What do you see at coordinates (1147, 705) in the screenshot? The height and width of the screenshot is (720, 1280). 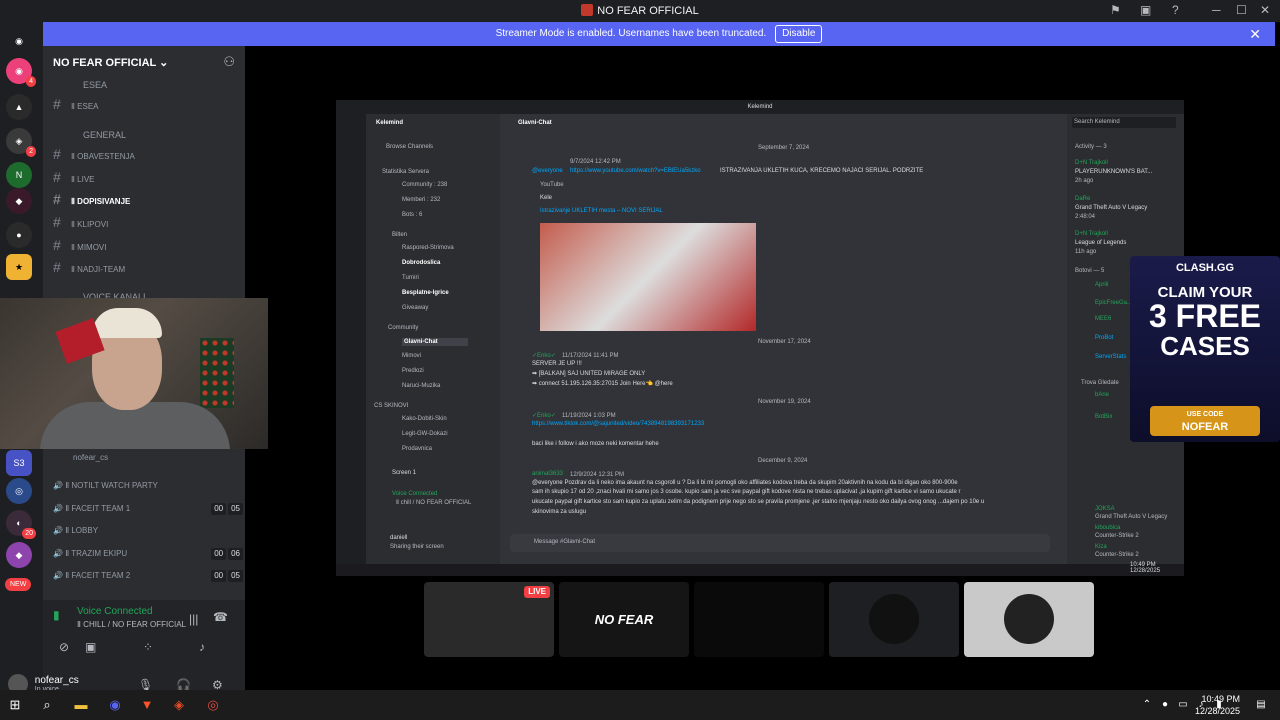 I see `tray-chevron-icon: ⌃` at bounding box center [1147, 705].